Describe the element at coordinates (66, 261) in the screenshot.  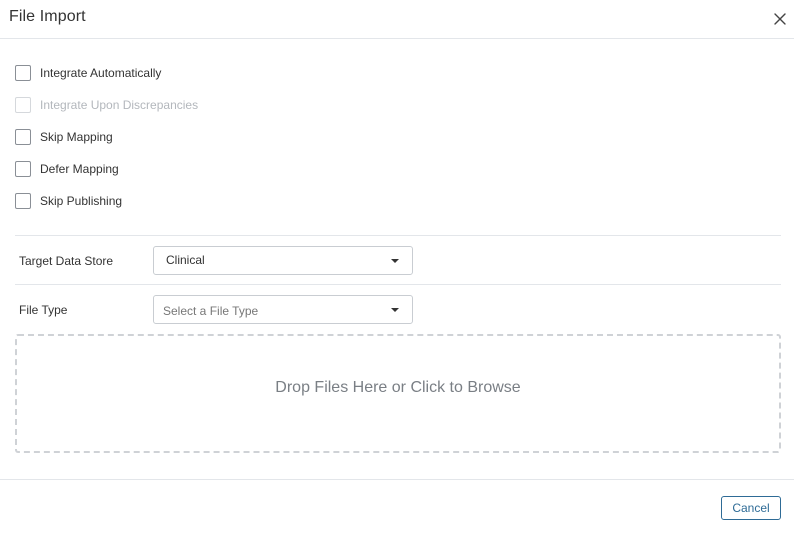
I see `target-data-store-label: Target Data Store` at that location.